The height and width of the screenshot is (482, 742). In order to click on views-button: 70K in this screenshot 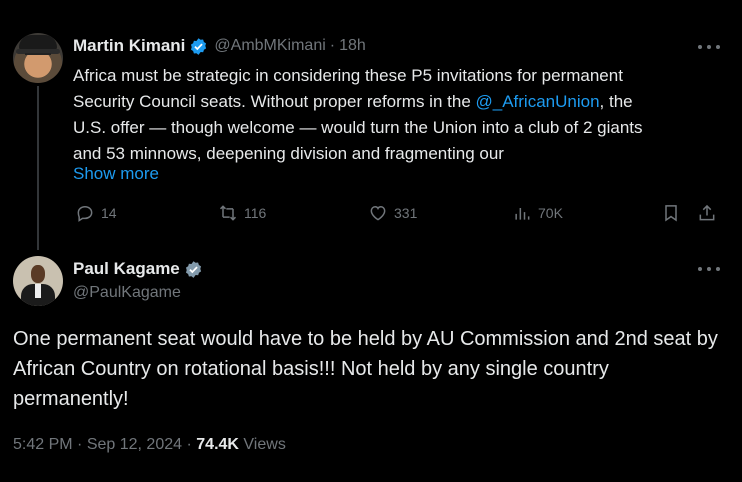, I will do `click(537, 213)`.